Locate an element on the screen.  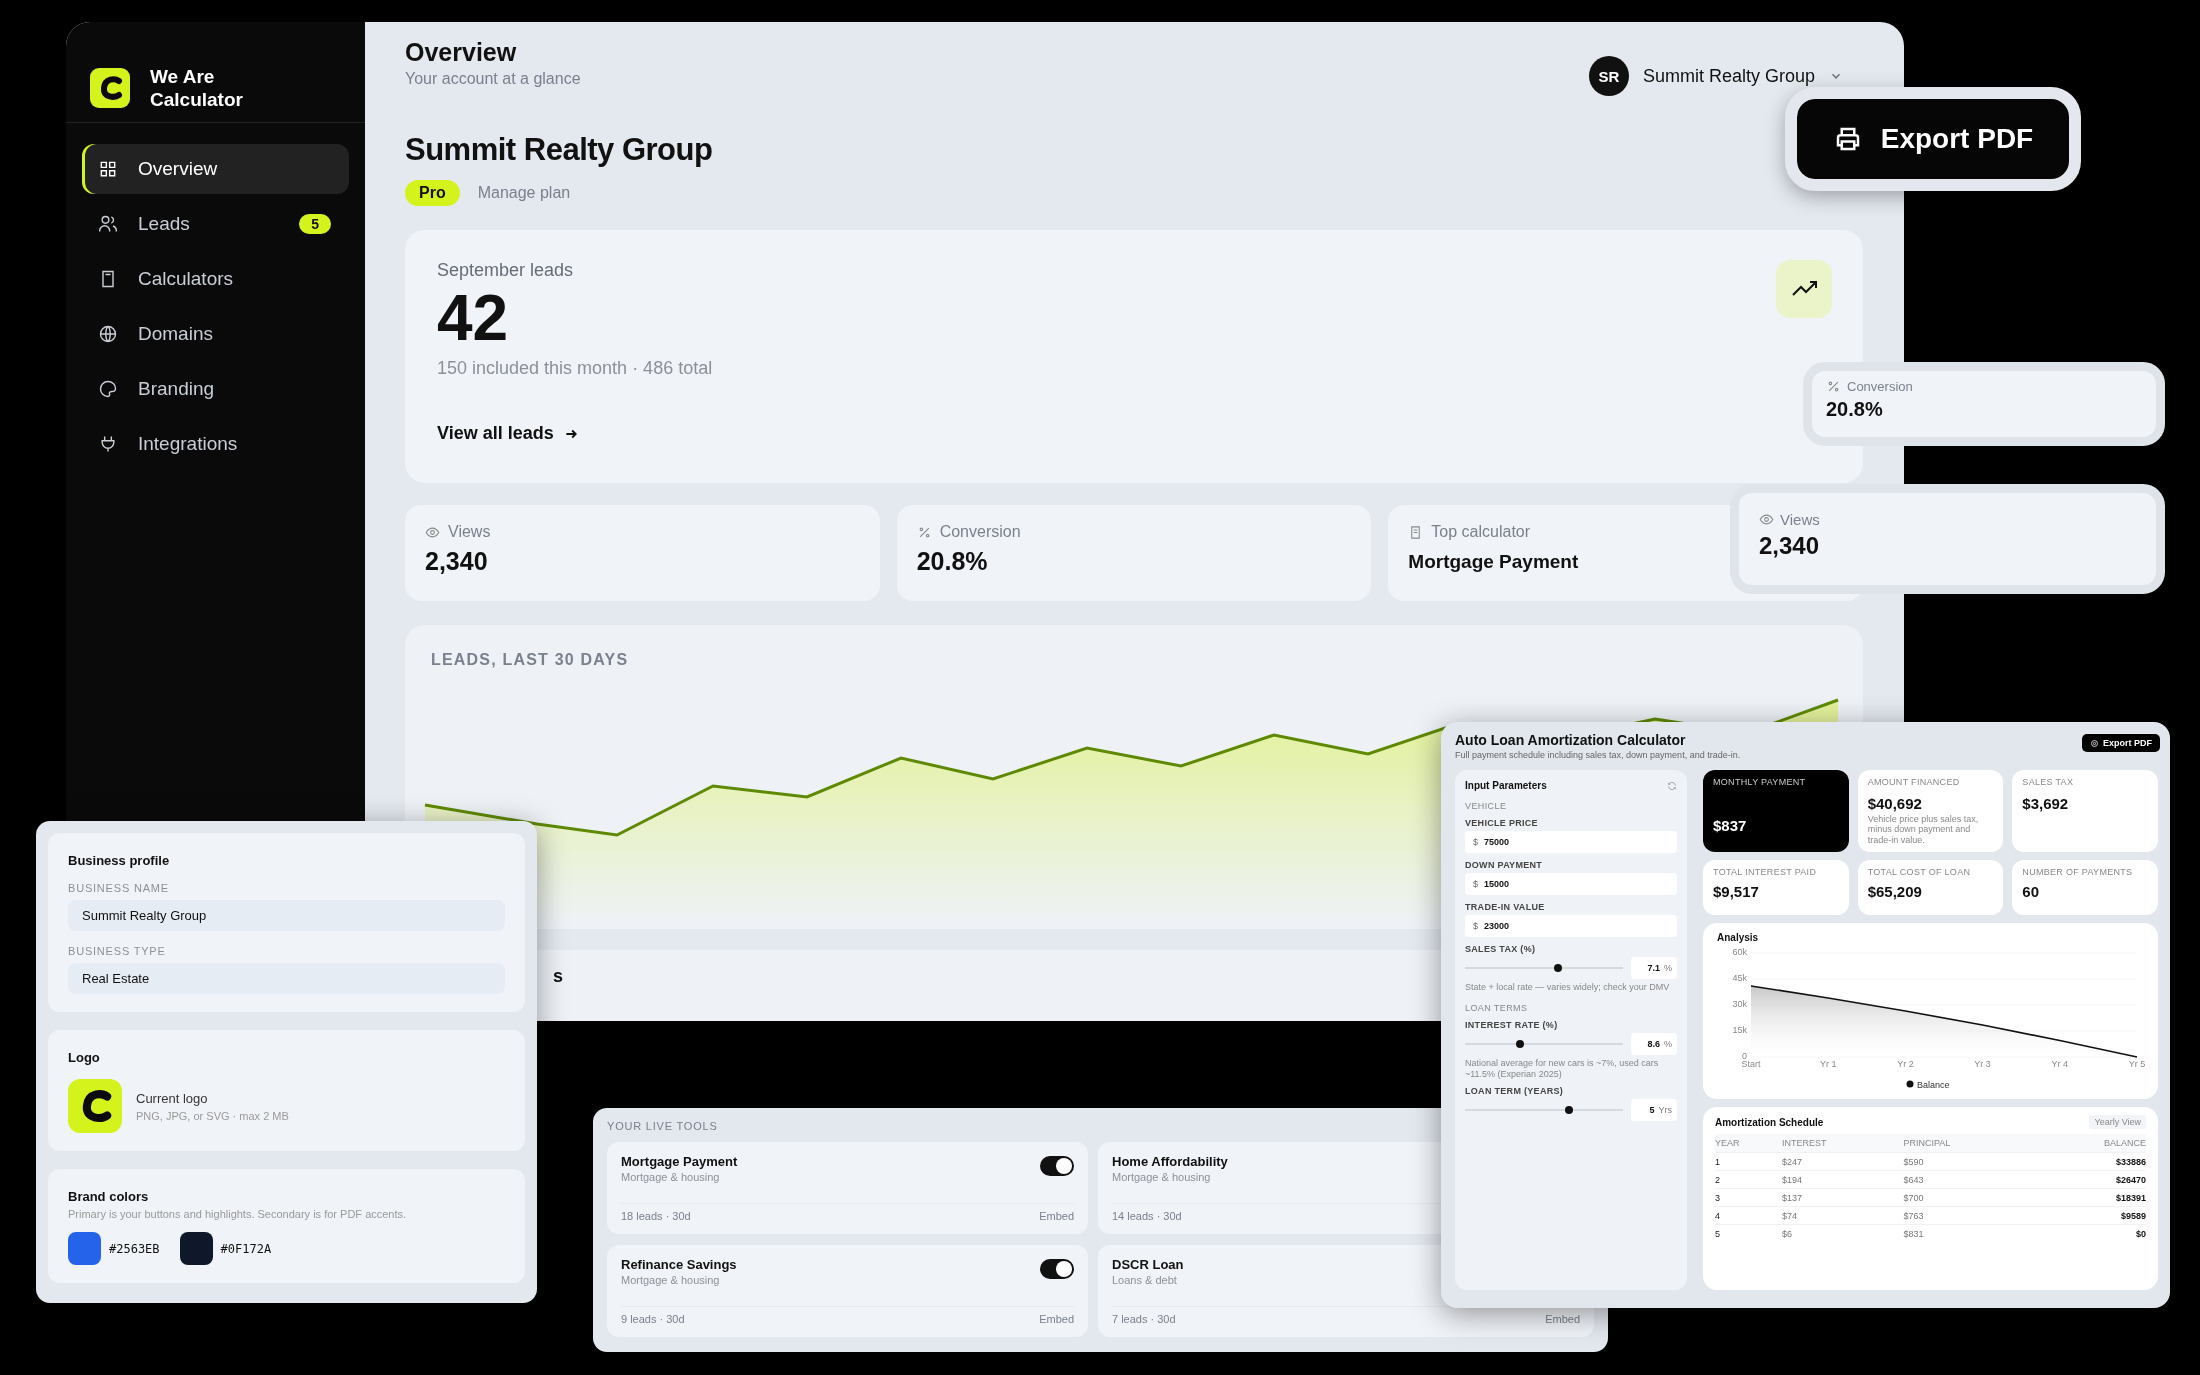
table-cell: 3 is located at coordinates (1748, 1197).